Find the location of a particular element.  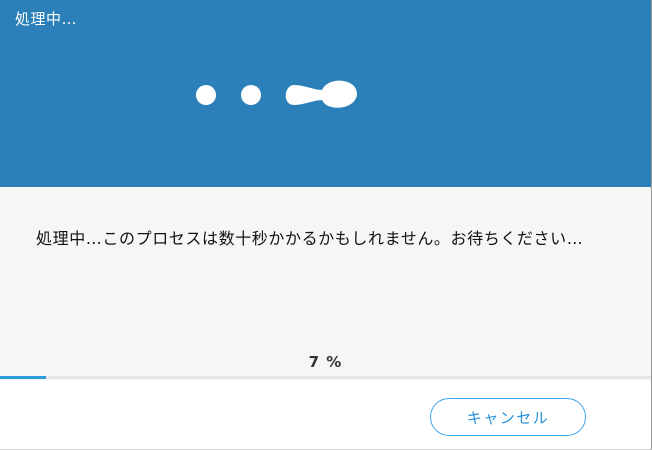

progress-bar is located at coordinates (325, 377).